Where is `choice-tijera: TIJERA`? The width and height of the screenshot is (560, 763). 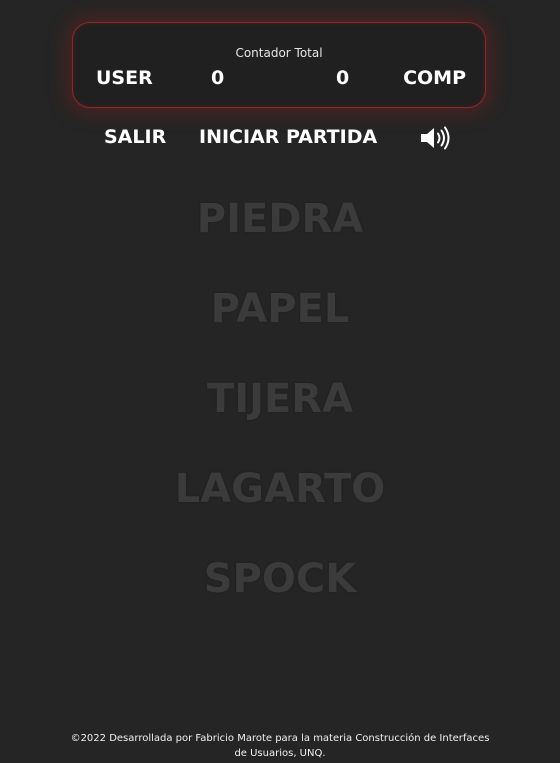
choice-tijera: TIJERA is located at coordinates (280, 399).